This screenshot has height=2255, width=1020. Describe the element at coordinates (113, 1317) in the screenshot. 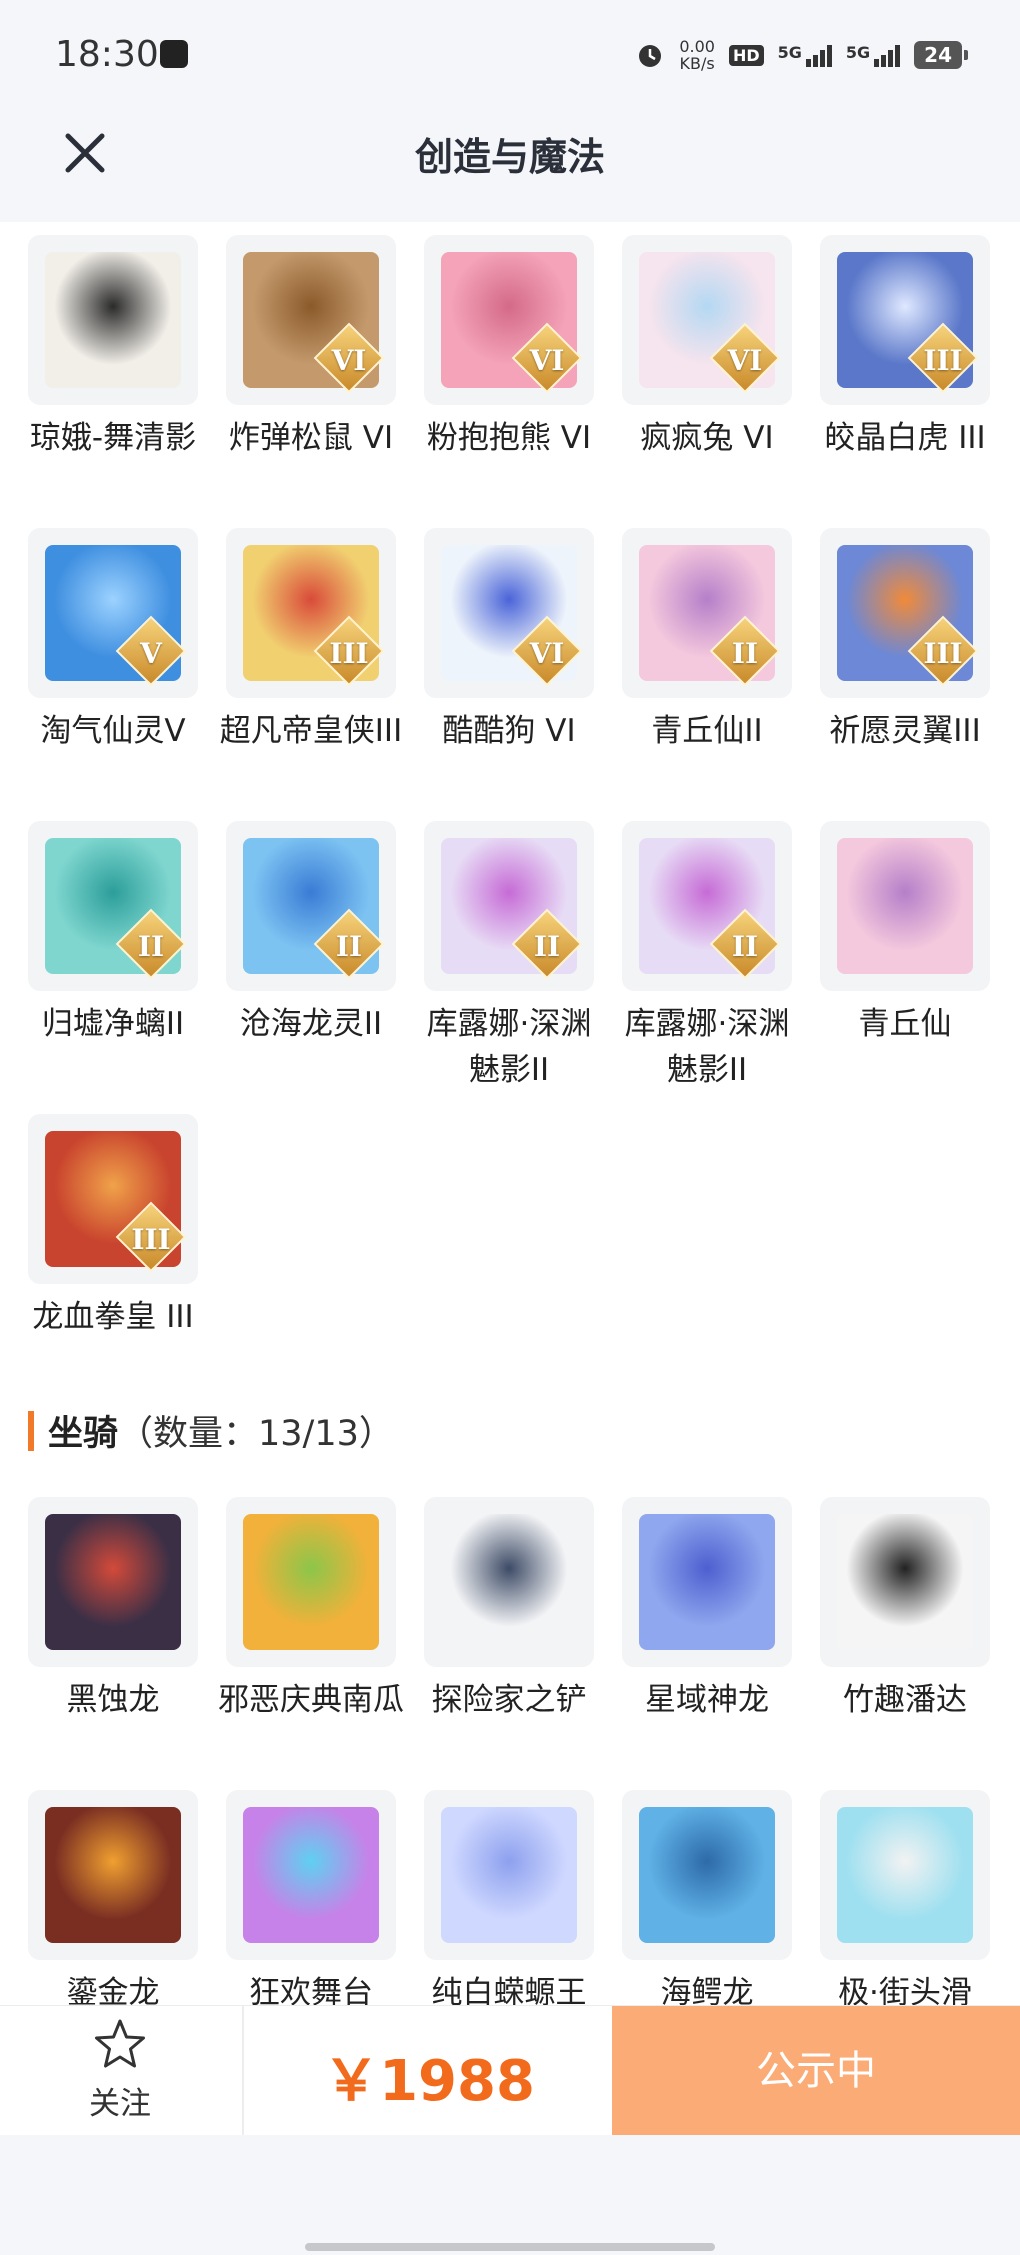

I see `item-label: 龙血拳皇 III` at that location.